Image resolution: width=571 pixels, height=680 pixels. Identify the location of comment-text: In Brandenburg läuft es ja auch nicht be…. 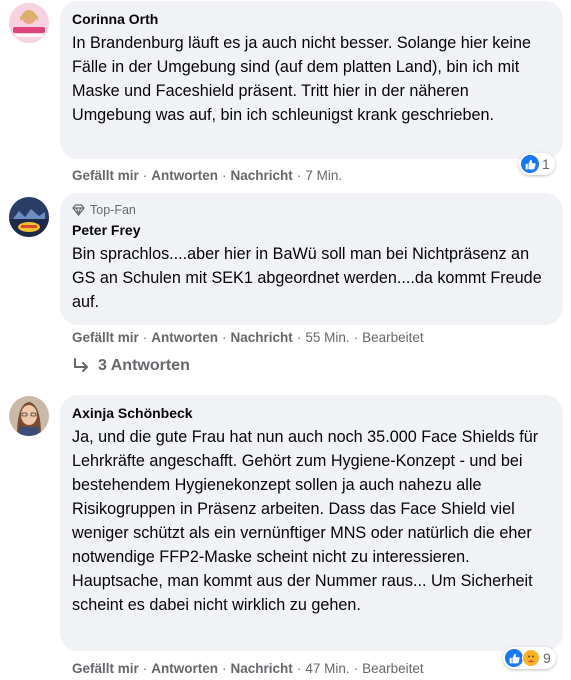
(301, 79).